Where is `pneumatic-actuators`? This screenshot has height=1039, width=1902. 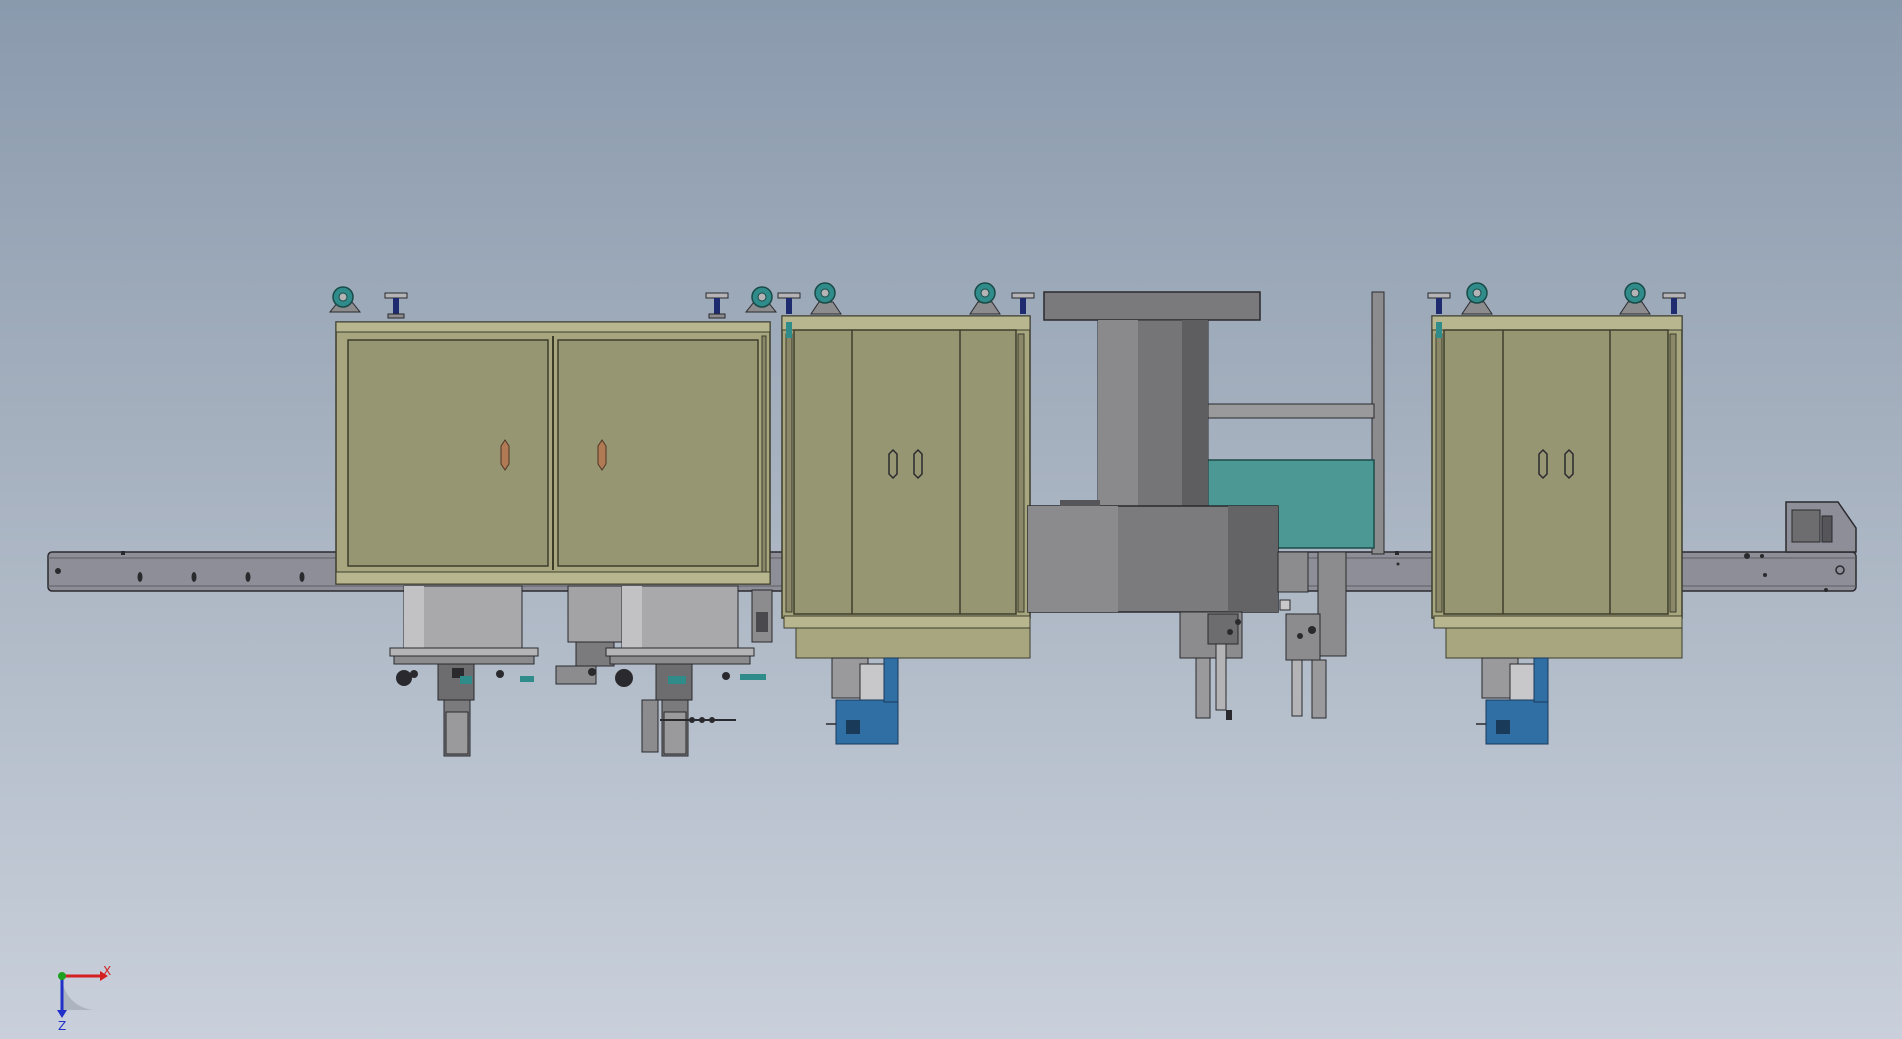
pneumatic-actuators is located at coordinates (1253, 659).